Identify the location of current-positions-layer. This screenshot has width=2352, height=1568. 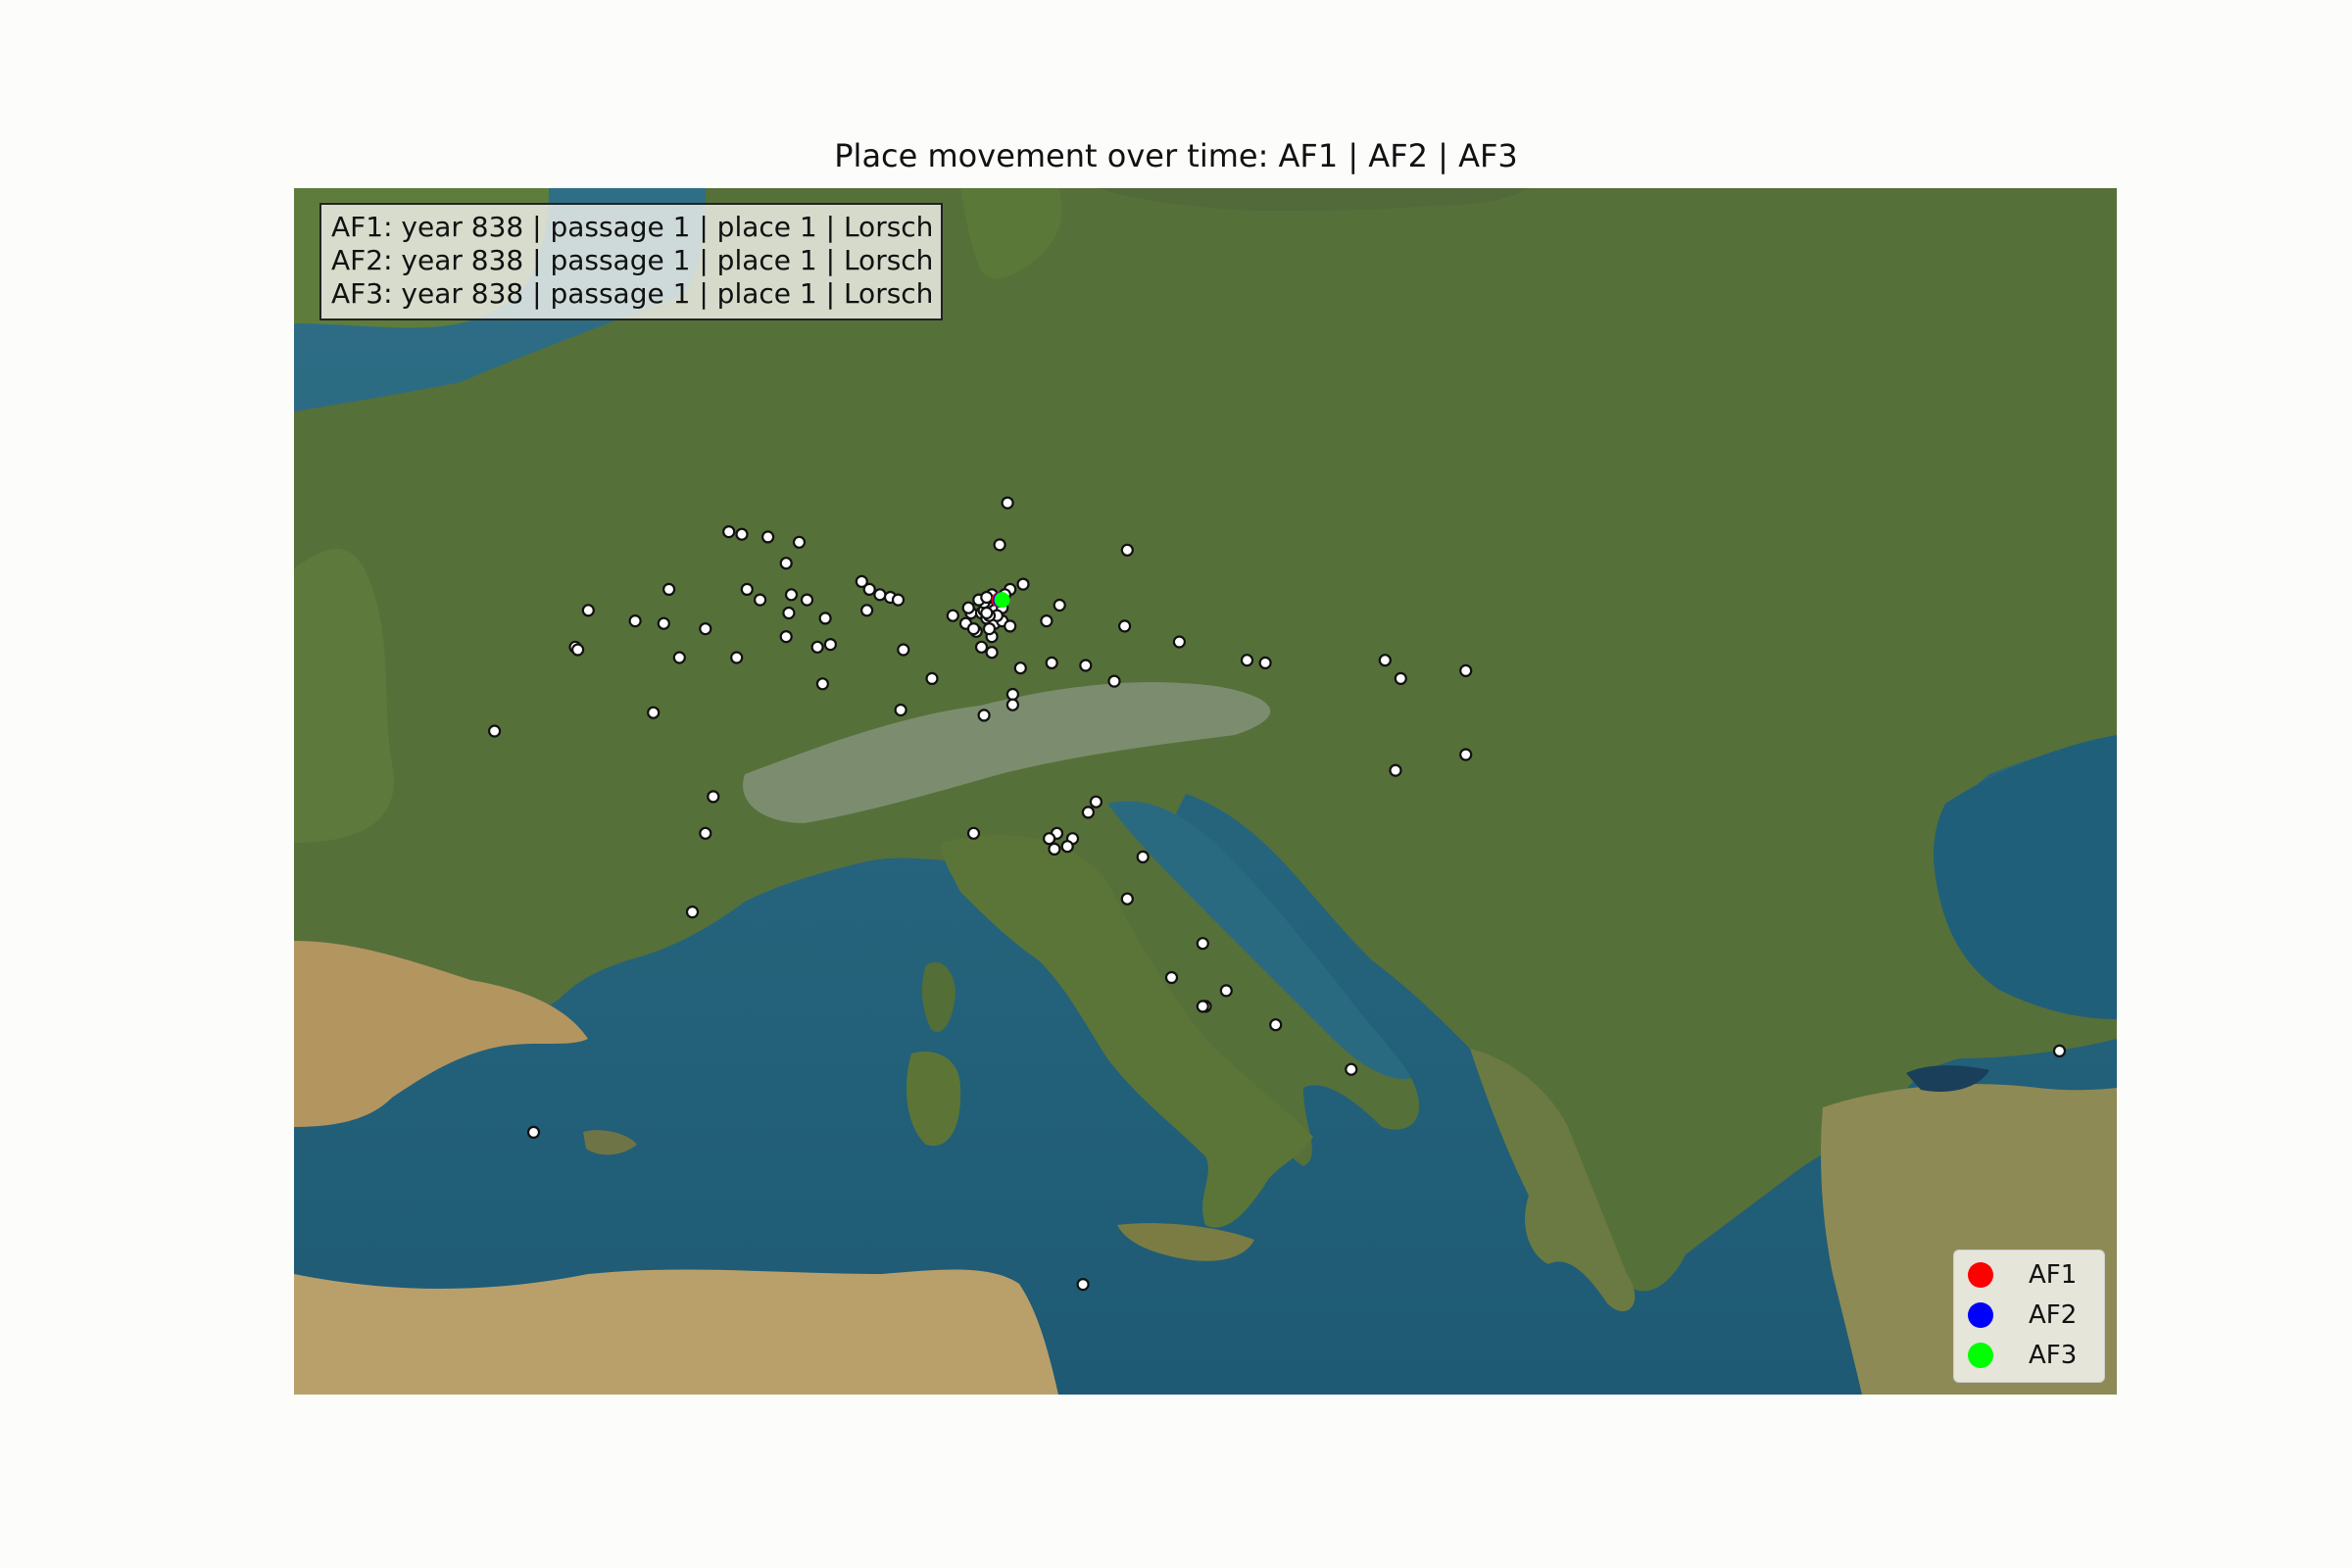
(1000, 600).